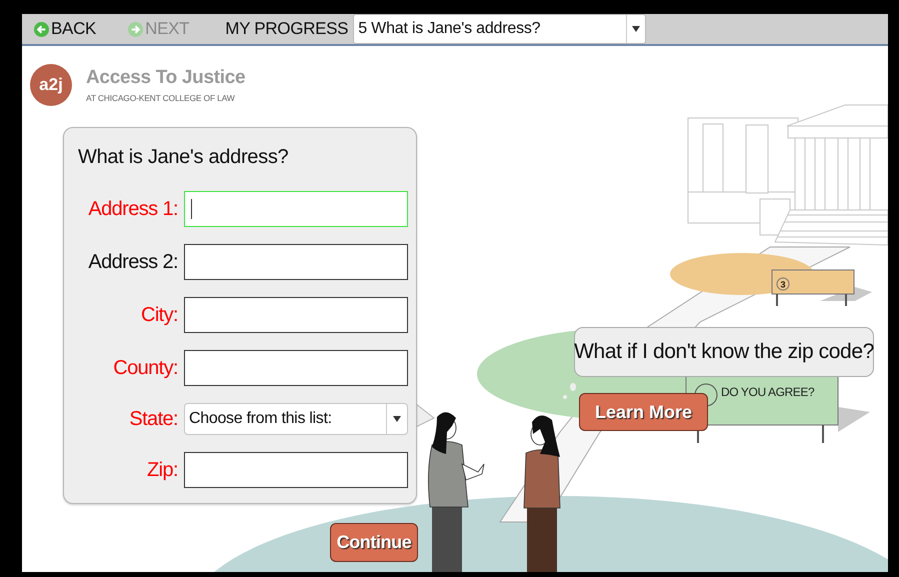 This screenshot has width=899, height=577. Describe the element at coordinates (132, 209) in the screenshot. I see `field-label: Address 1:` at that location.